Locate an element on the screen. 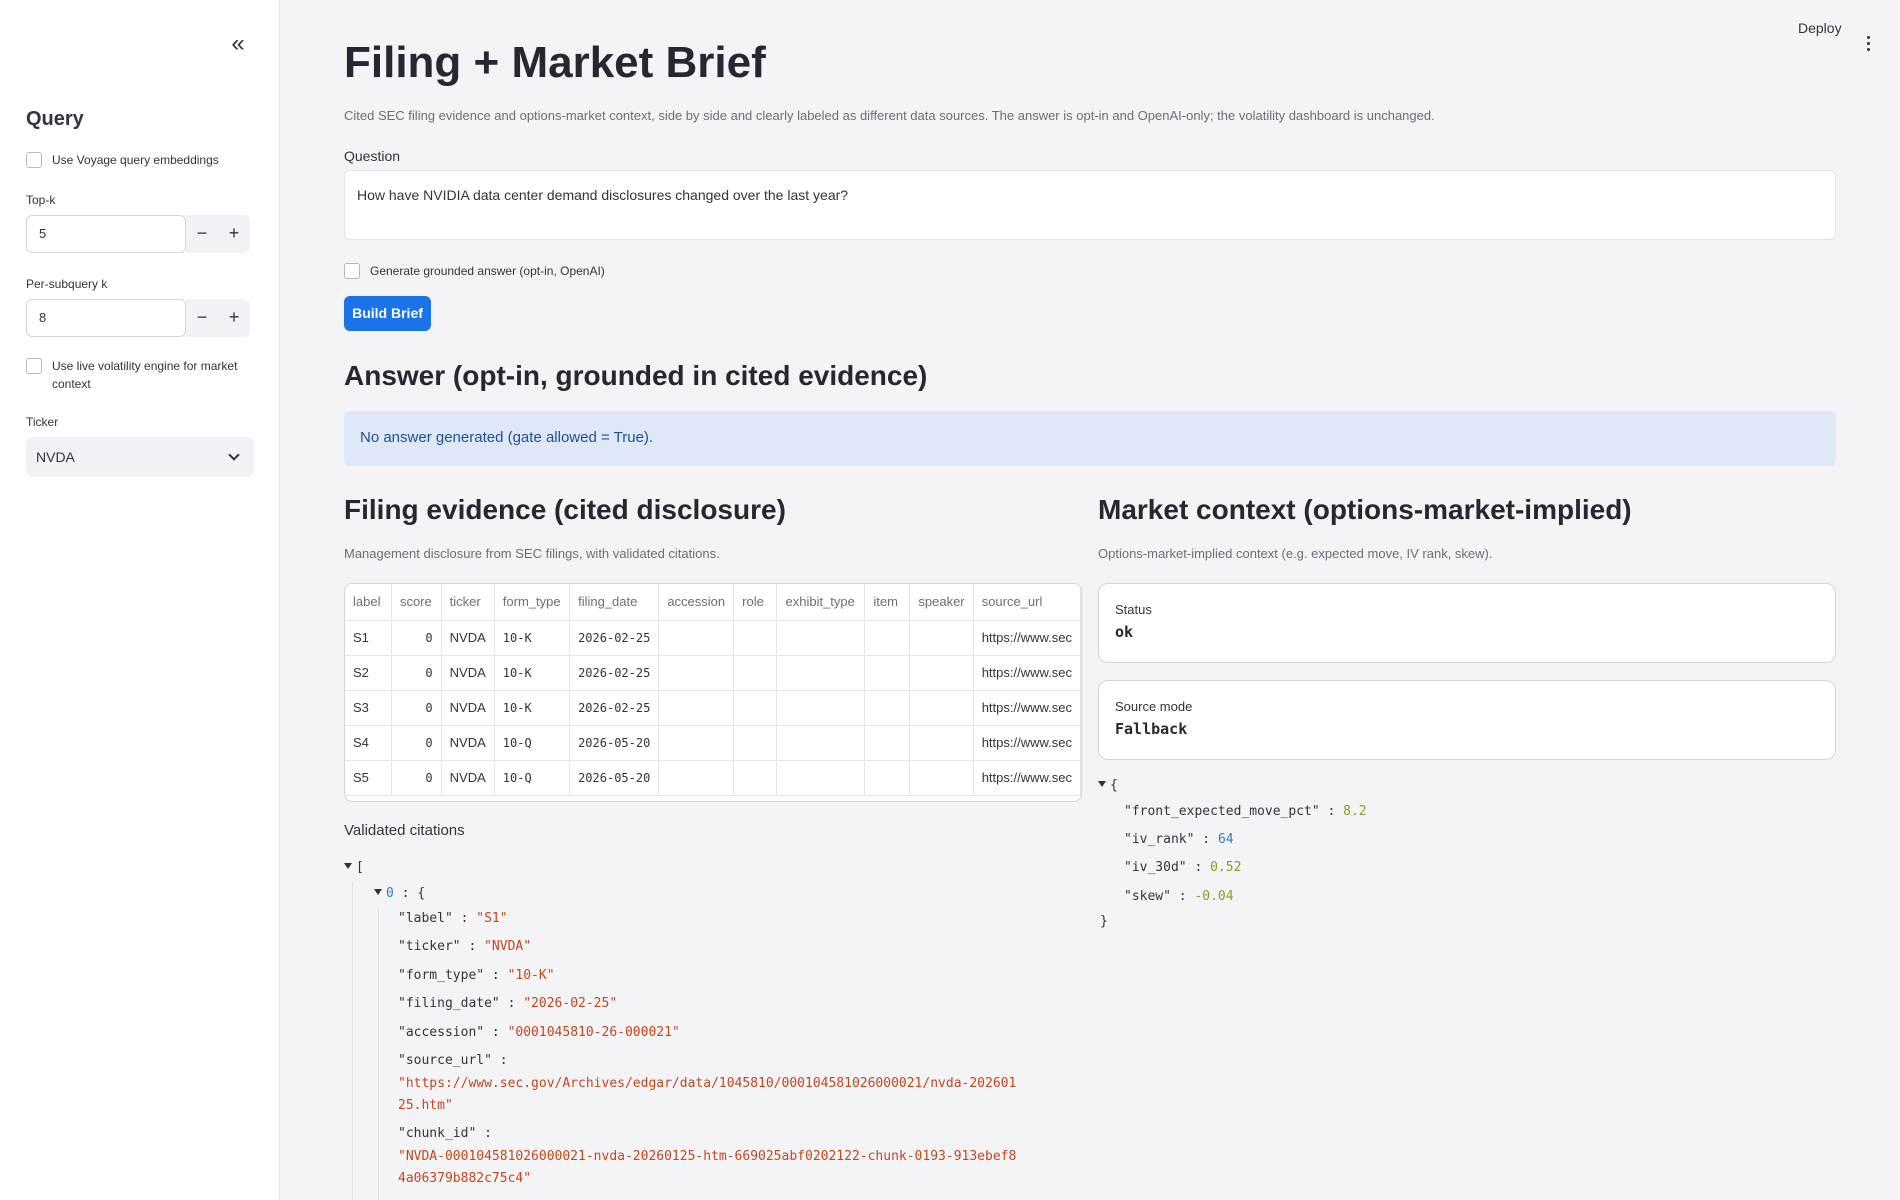  column-header: source_url is located at coordinates (1027, 602).